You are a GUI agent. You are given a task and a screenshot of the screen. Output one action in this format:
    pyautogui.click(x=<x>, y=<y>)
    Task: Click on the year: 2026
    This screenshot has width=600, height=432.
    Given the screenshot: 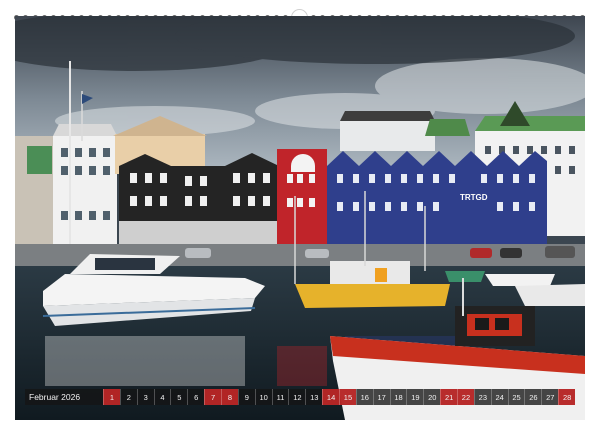 What is the action you would take?
    pyautogui.click(x=71, y=397)
    